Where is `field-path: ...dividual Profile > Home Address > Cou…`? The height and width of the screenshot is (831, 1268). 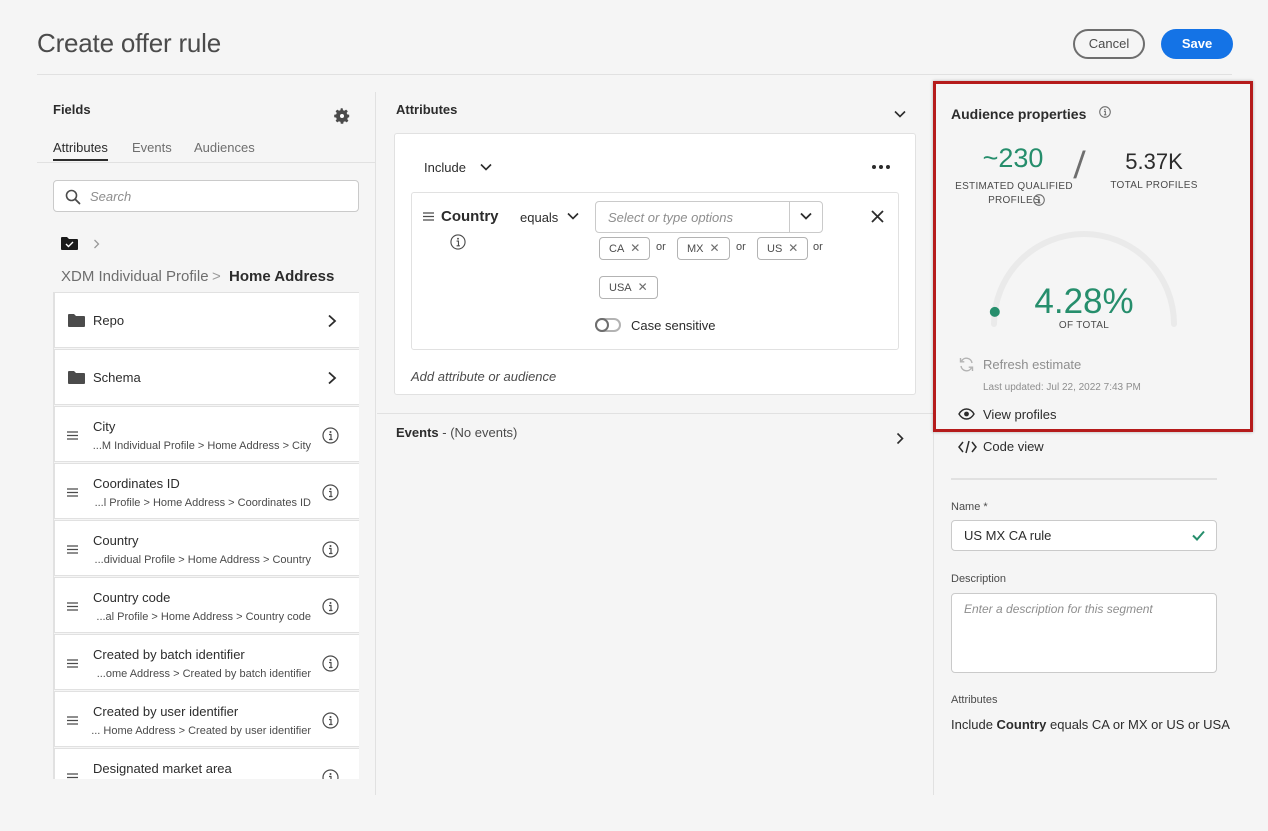 field-path: ...dividual Profile > Home Address > Cou… is located at coordinates (202, 560).